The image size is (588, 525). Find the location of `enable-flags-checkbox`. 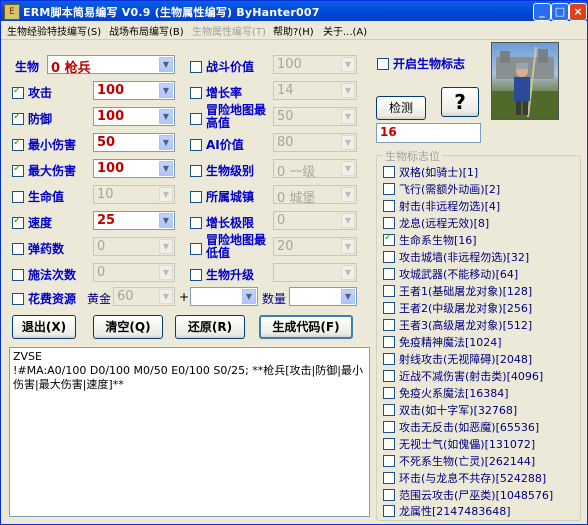

enable-flags-checkbox is located at coordinates (383, 64).